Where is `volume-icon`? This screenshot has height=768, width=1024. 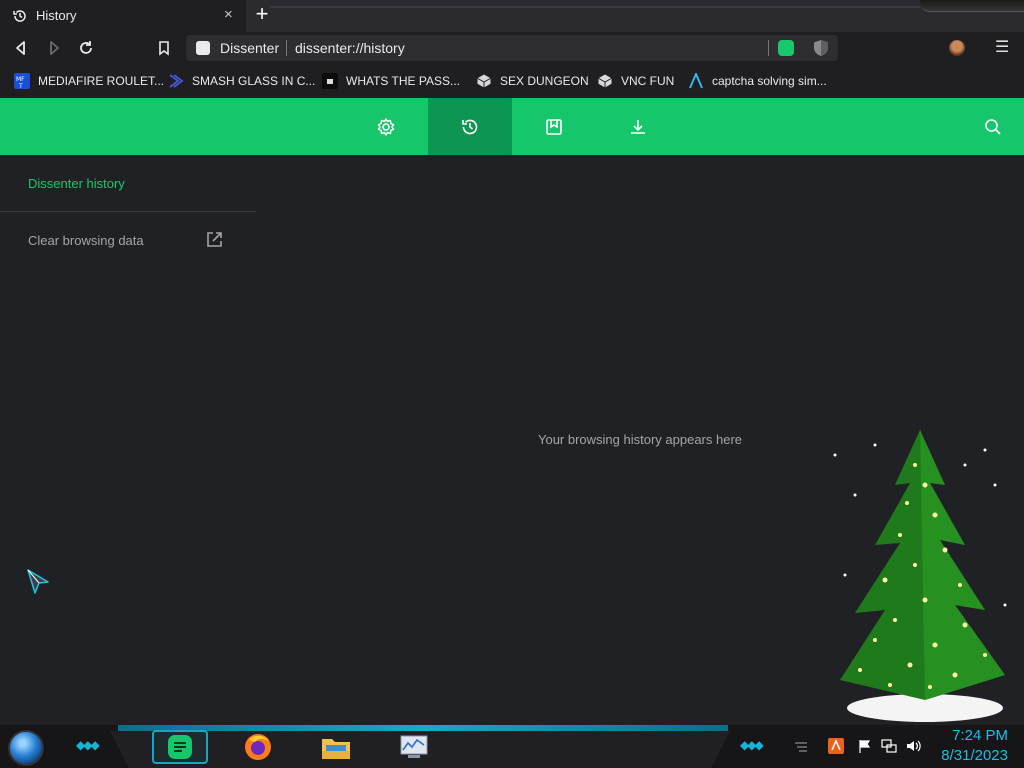 volume-icon is located at coordinates (913, 746).